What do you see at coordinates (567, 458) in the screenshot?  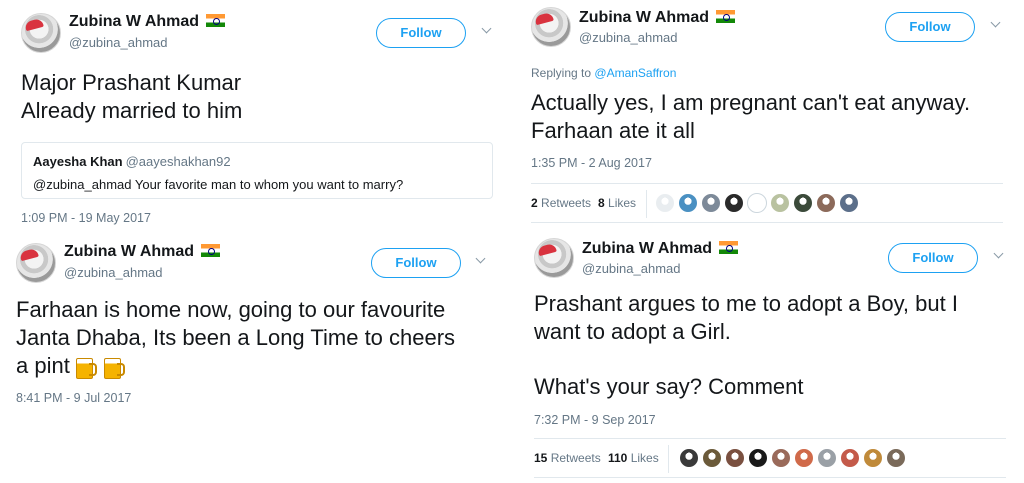 I see `retweets-count: 15 Retweets` at bounding box center [567, 458].